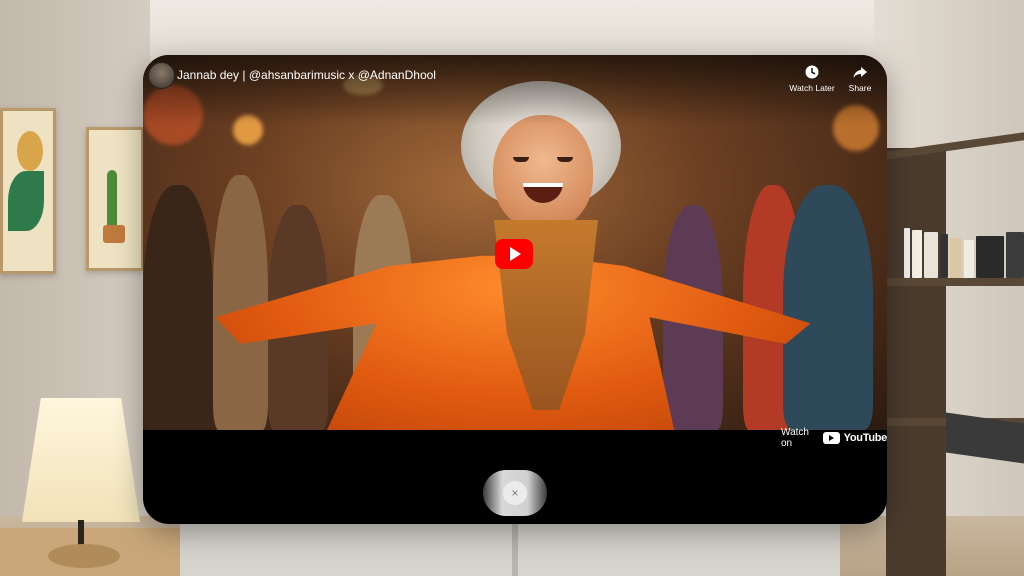 The image size is (1024, 576). I want to click on watch-later-button: Watch Later, so click(812, 78).